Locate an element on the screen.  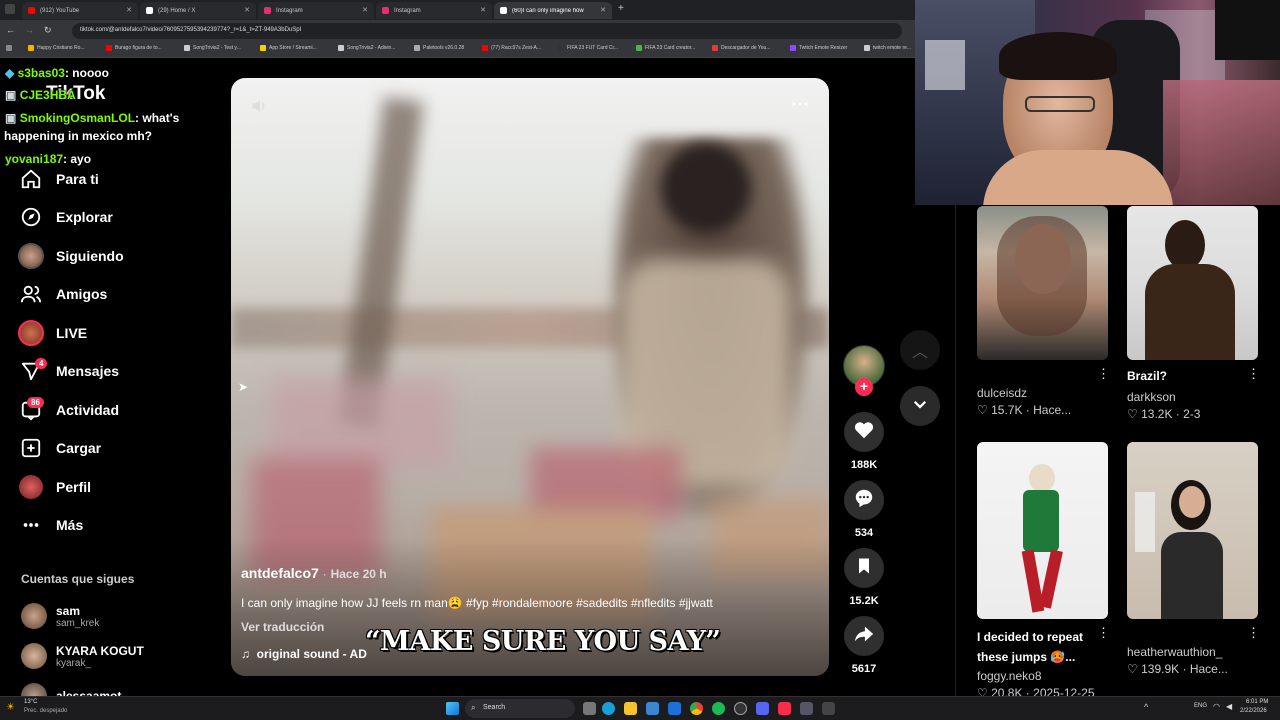
clock-date: 2/22/2026 is located at coordinates (1253, 711).